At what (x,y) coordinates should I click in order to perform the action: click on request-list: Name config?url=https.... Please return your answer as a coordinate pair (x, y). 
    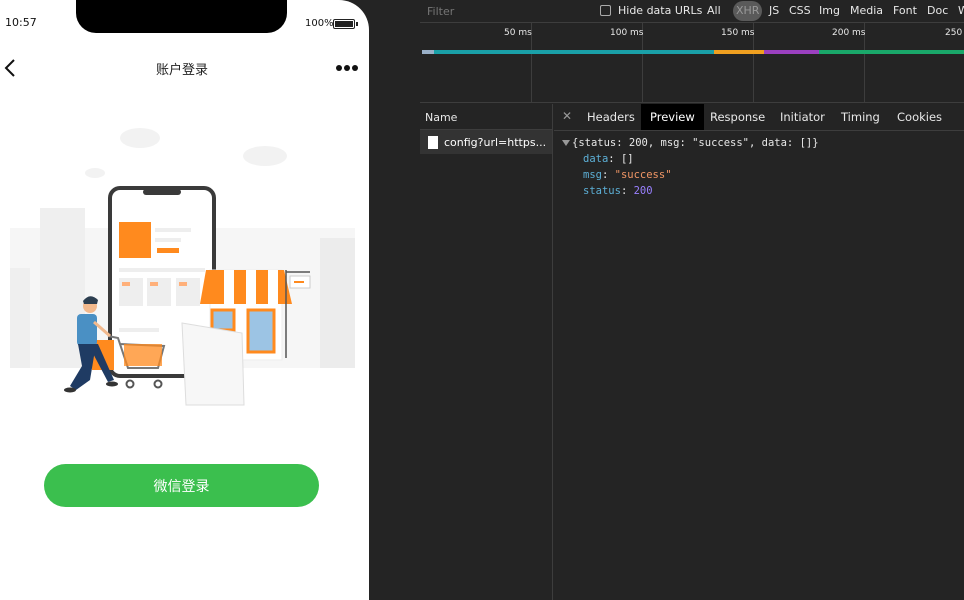
    Looking at the image, I should click on (486, 352).